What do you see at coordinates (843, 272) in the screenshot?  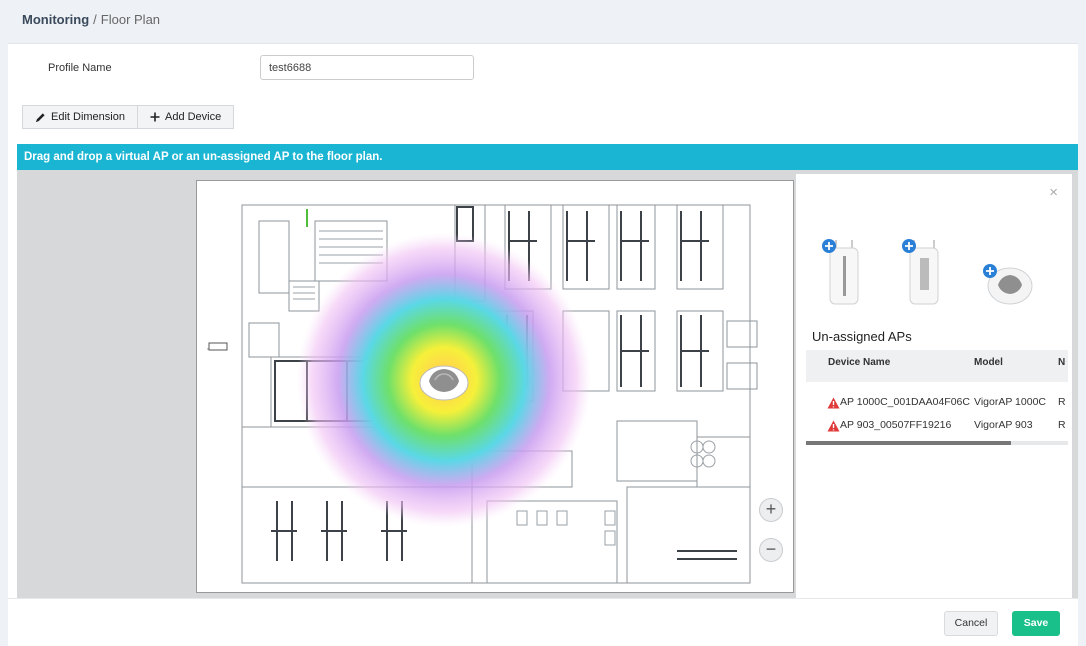 I see `virtual-ap-dual-antenna-template` at bounding box center [843, 272].